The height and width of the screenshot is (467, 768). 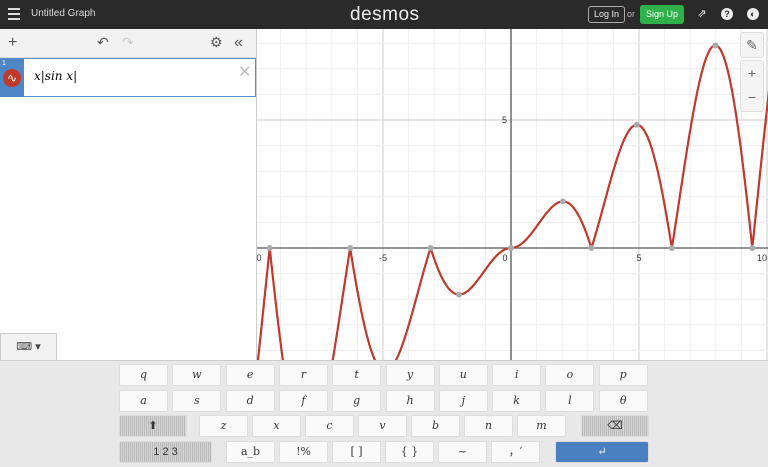 I want to click on key-row2-8: l, so click(x=570, y=401).